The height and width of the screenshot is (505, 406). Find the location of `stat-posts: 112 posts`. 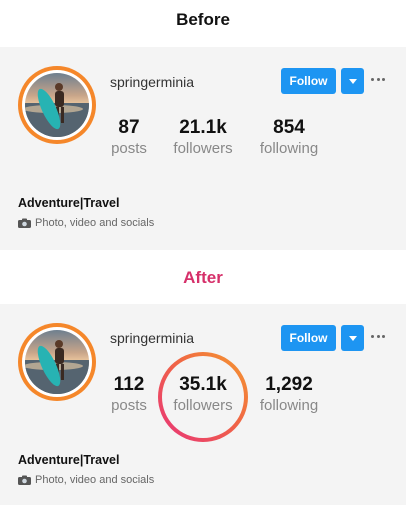

stat-posts: 112 posts is located at coordinates (129, 394).